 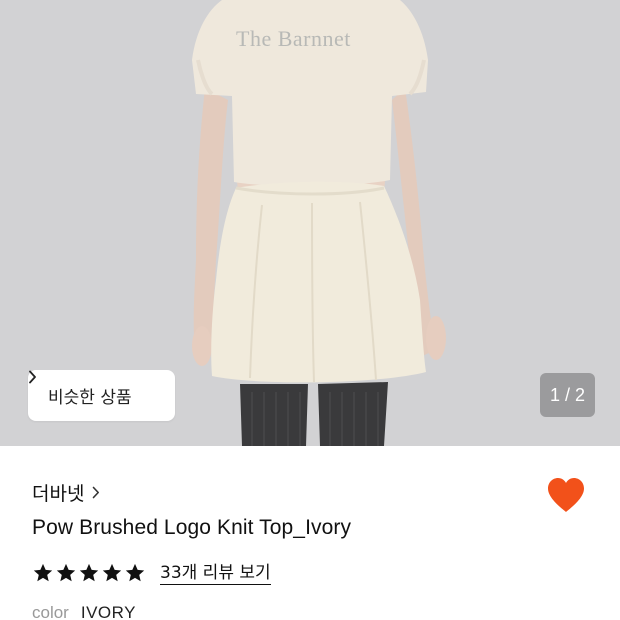 What do you see at coordinates (90, 398) in the screenshot?
I see `similar-products-label: 비슷한 상품` at bounding box center [90, 398].